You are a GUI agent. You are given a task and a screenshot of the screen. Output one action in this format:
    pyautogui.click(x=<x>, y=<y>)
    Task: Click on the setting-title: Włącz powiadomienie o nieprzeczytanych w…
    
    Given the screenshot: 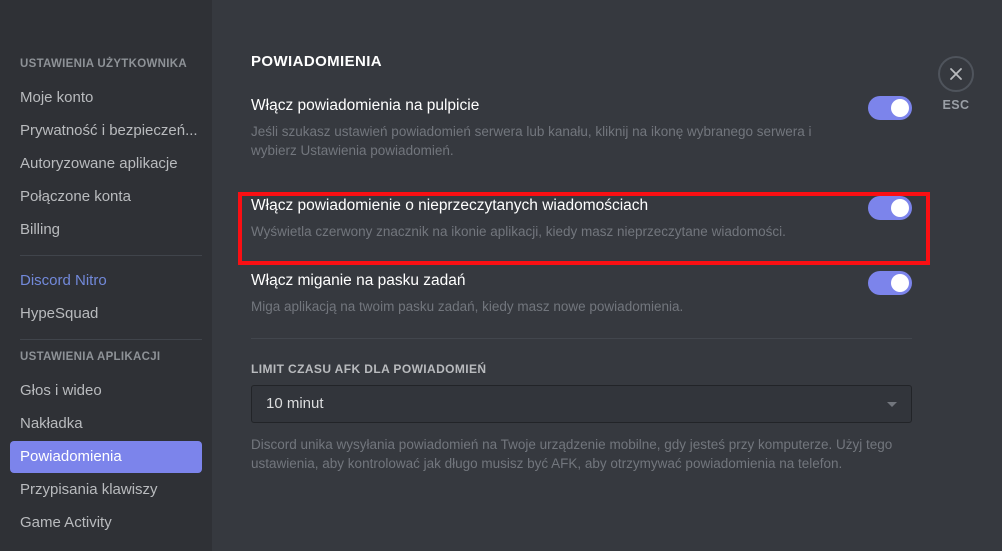 What is the action you would take?
    pyautogui.click(x=450, y=205)
    